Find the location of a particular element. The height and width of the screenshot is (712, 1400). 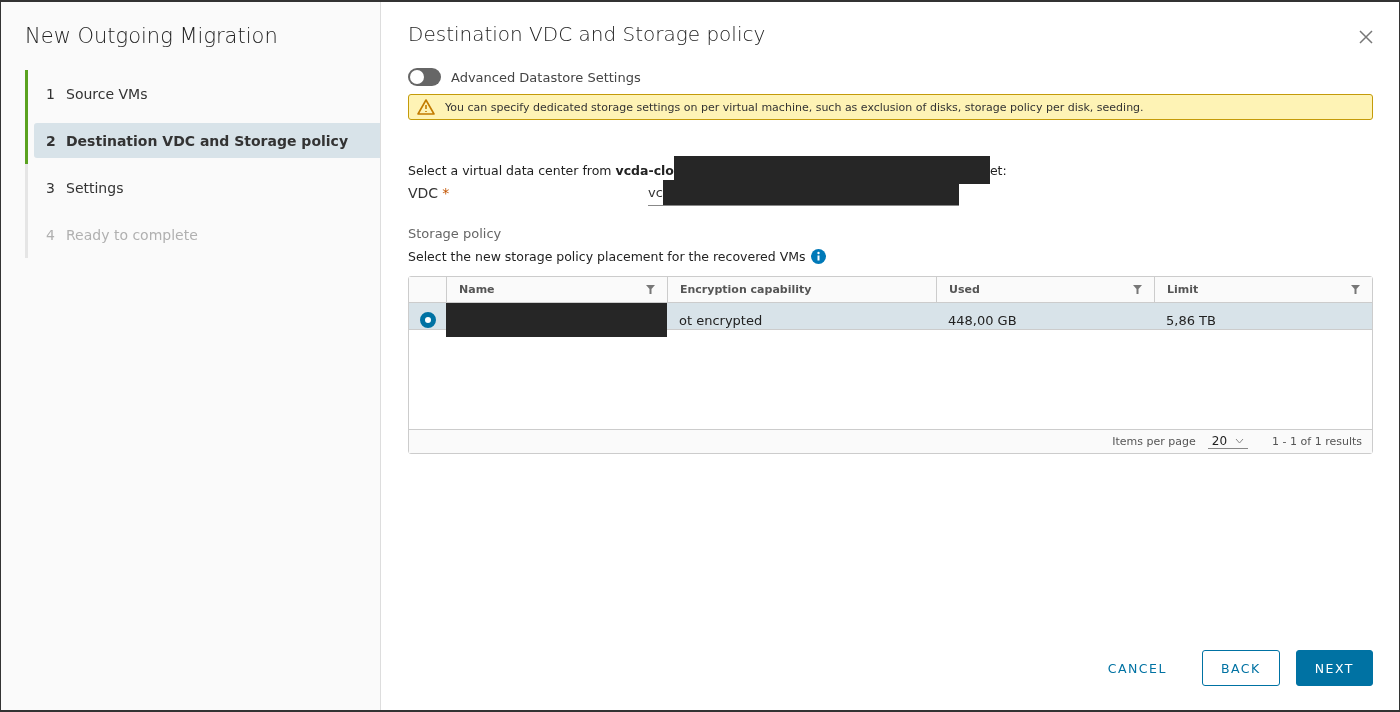

storage-hint: Select the new storage policy placement for the recovered VMs is located at coordinates (607, 256).